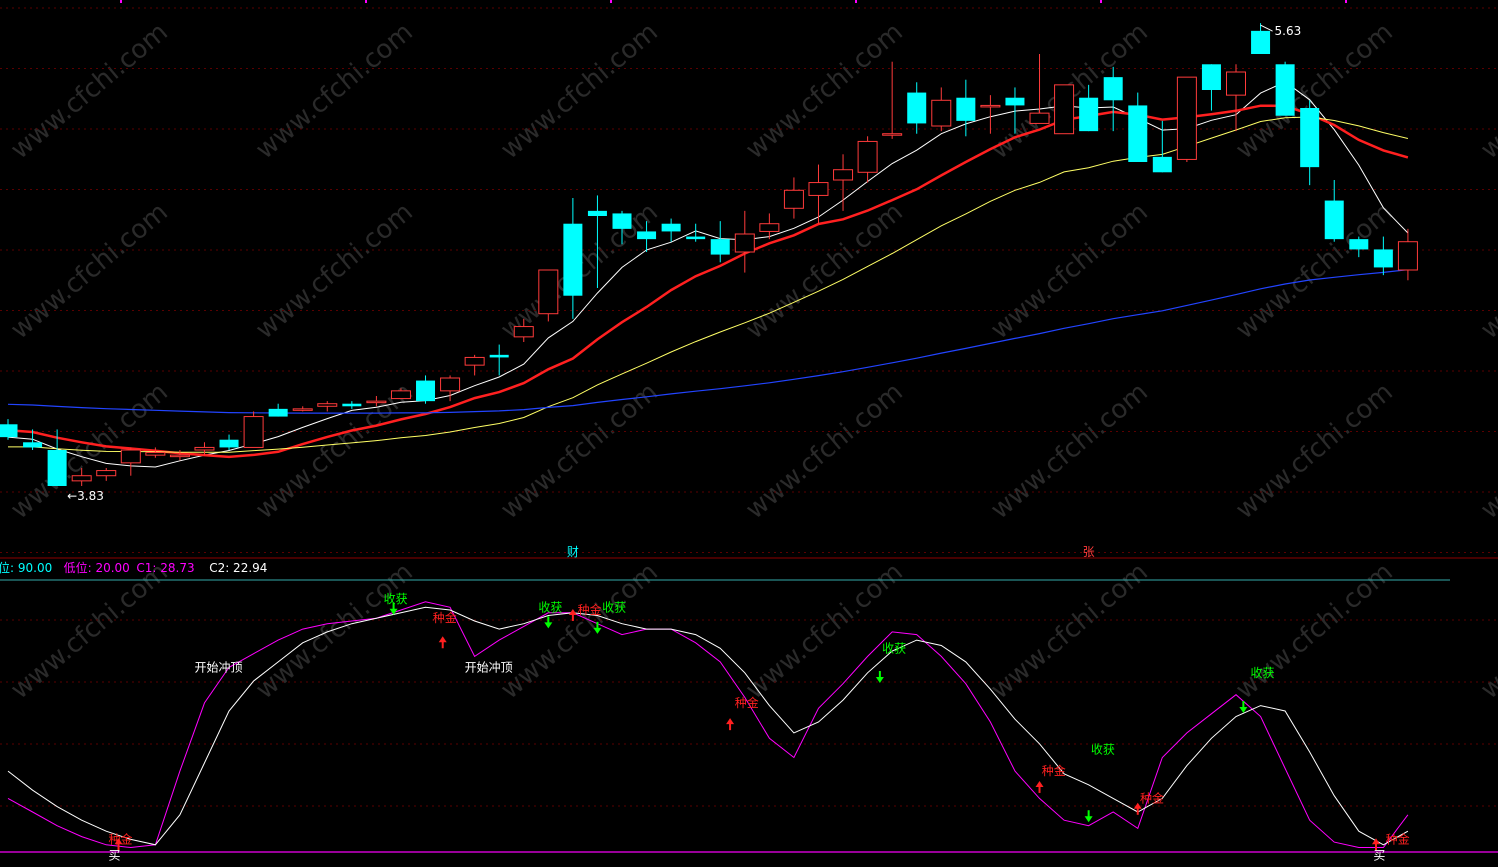 Image resolution: width=1498 pixels, height=867 pixels. Describe the element at coordinates (1288, 31) in the screenshot. I see `price-extreme-label: 5.63` at that location.